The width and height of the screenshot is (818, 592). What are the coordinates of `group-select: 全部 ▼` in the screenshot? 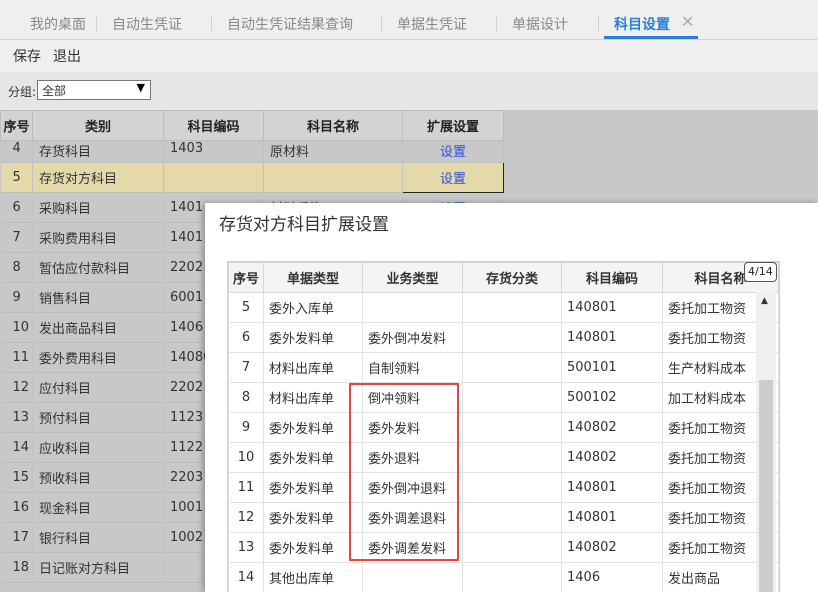 It's located at (94, 90).